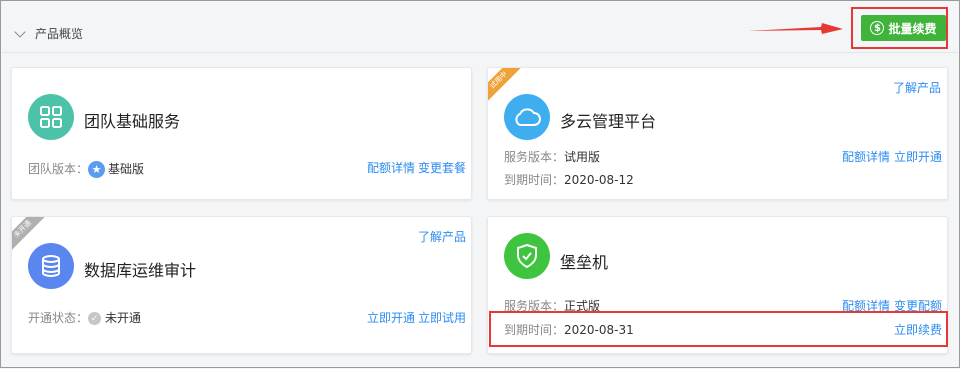 This screenshot has width=960, height=369. What do you see at coordinates (582, 157) in the screenshot?
I see `meta-value: 试用版` at bounding box center [582, 157].